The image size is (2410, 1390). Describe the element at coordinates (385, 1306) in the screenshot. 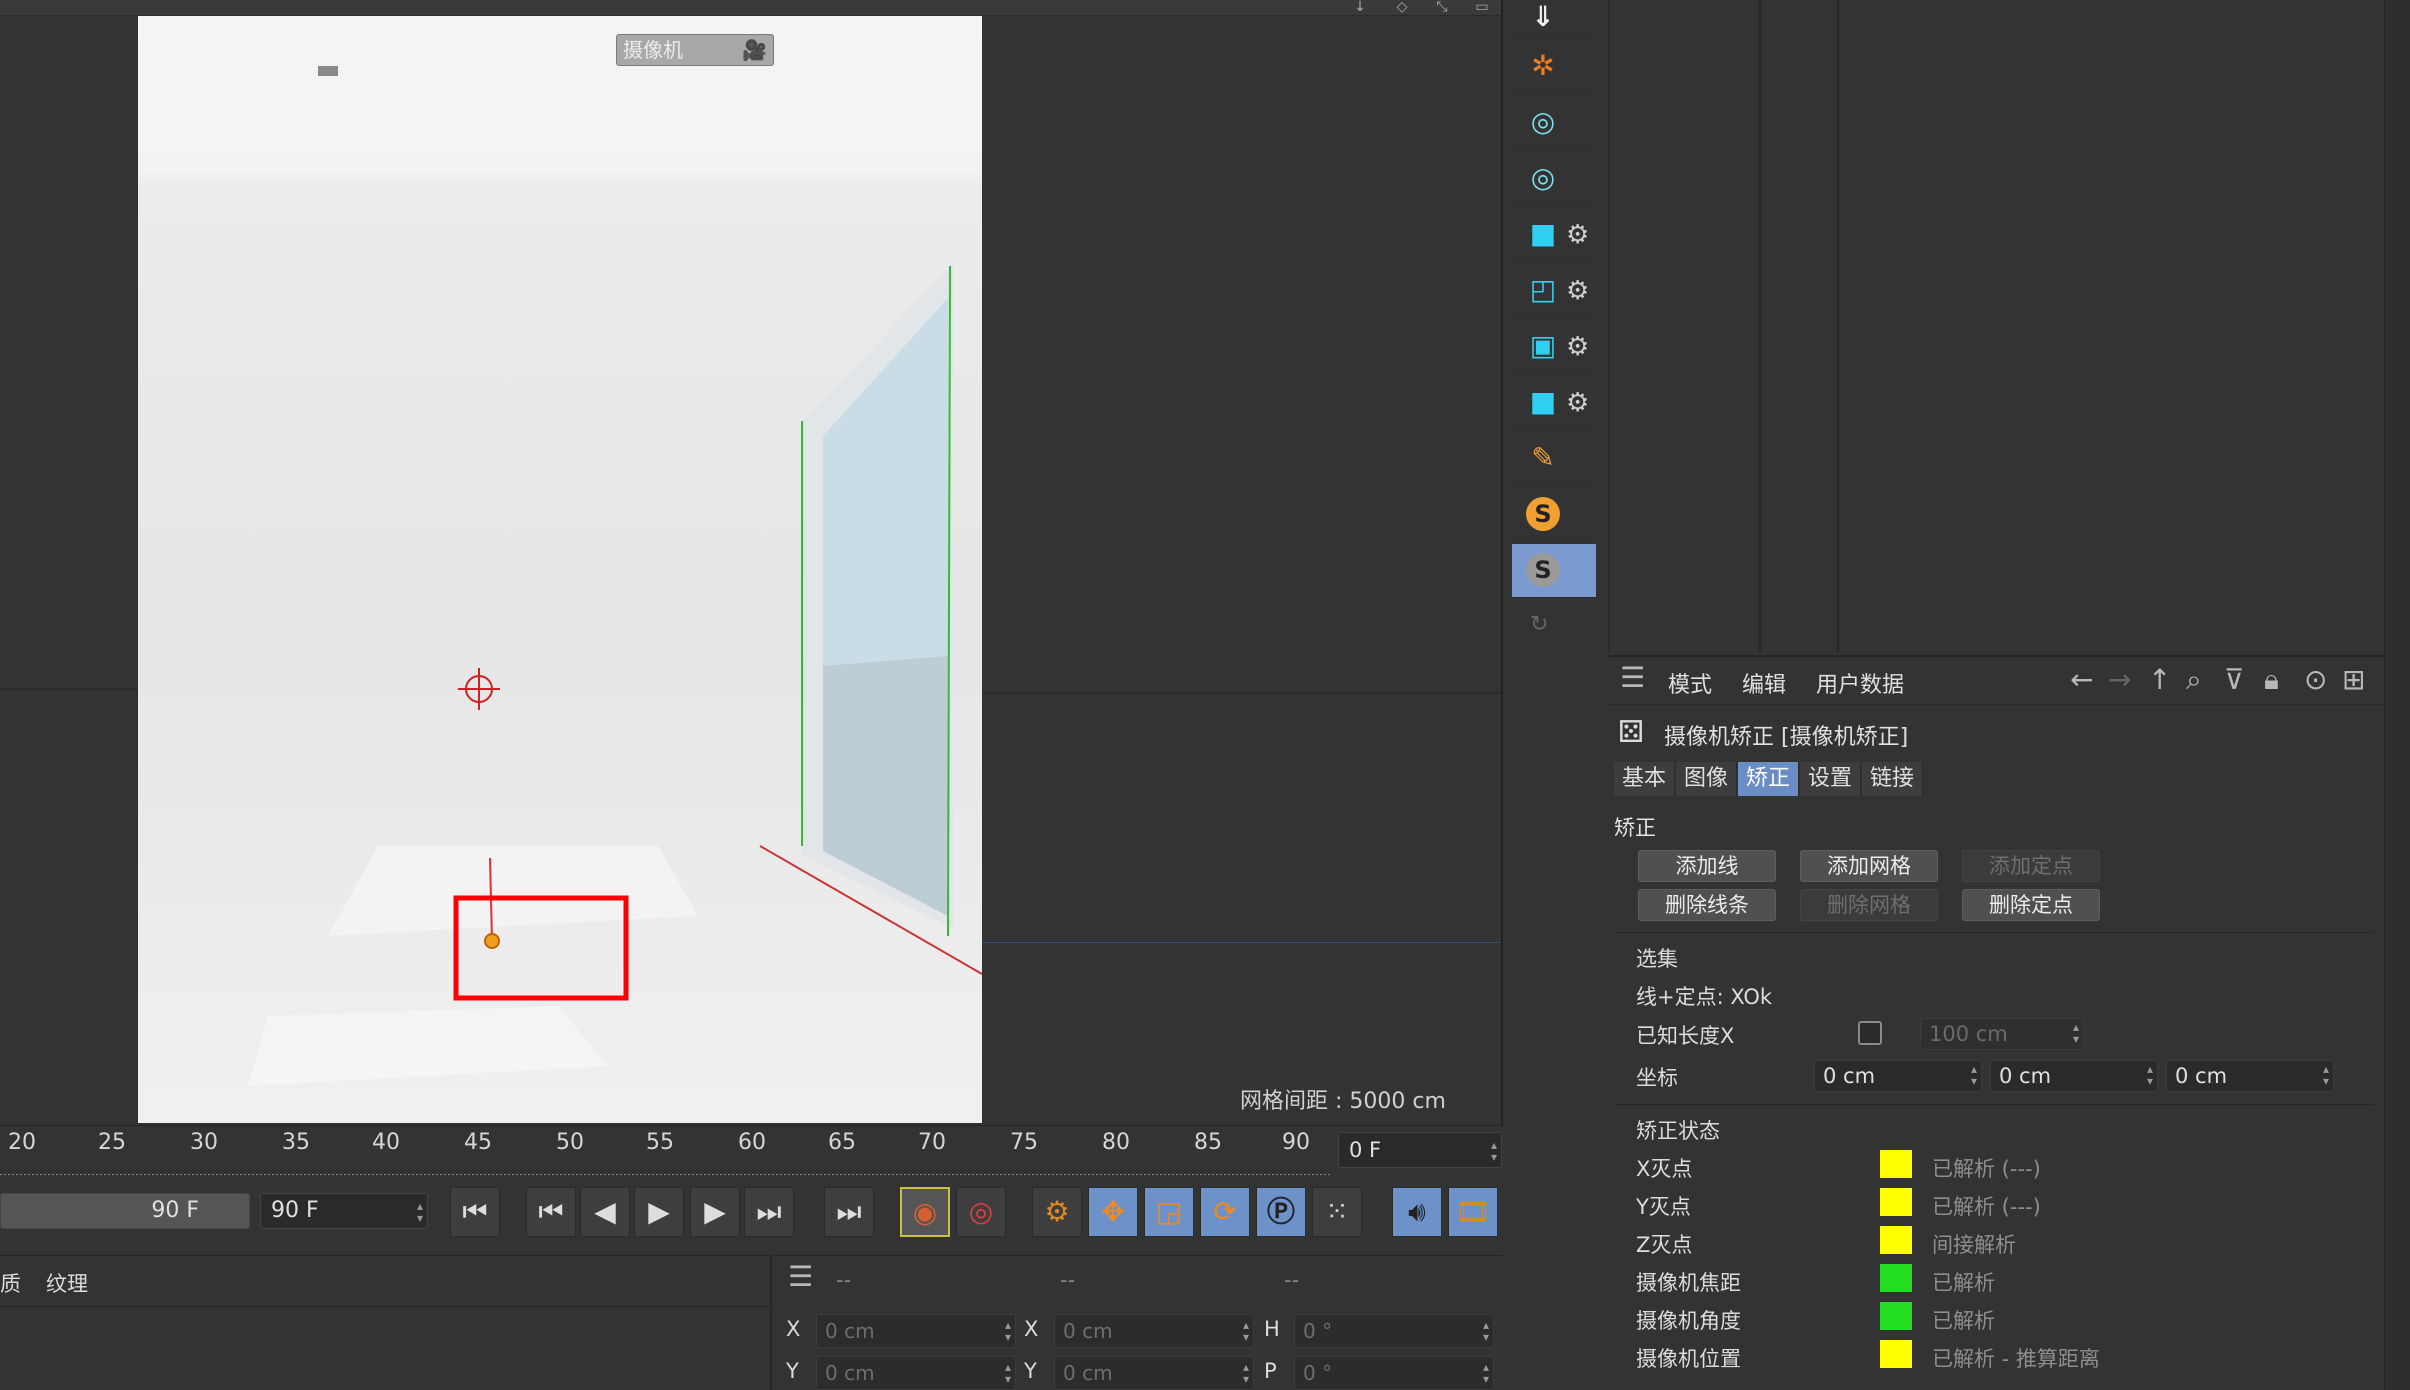

I see `divider` at that location.